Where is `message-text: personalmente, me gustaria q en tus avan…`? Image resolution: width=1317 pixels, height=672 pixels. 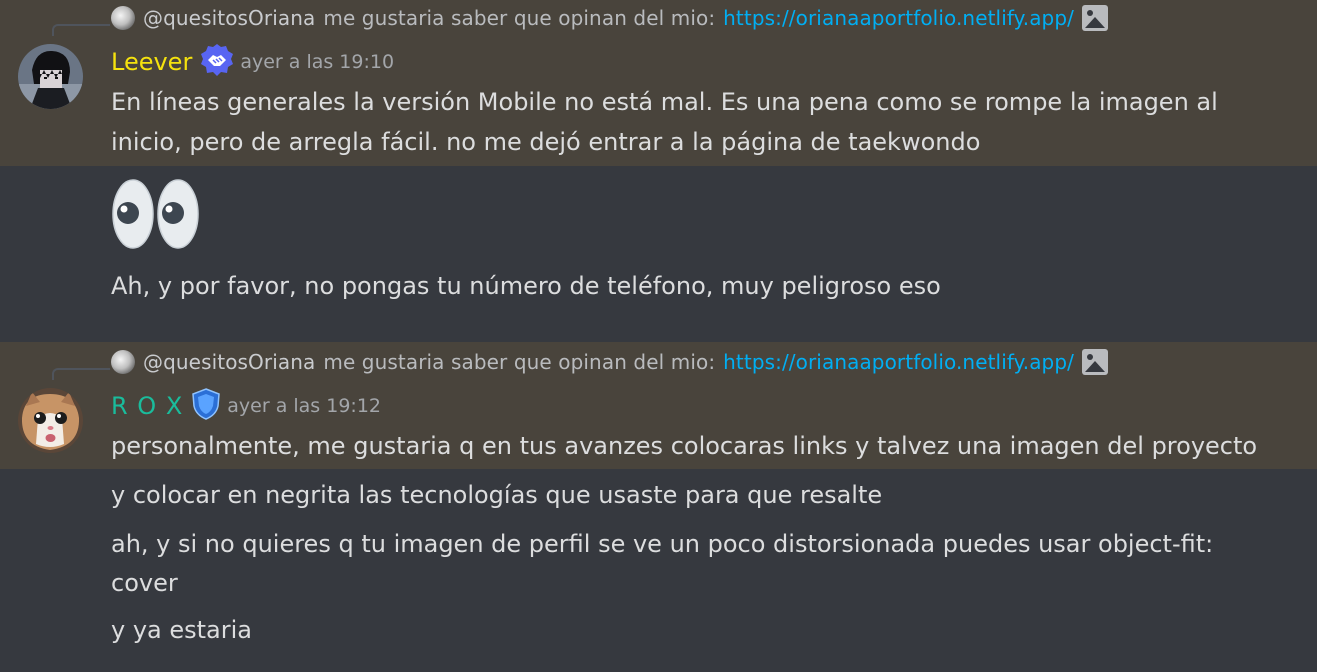 message-text: personalmente, me gustaria q en tus avan… is located at coordinates (684, 446).